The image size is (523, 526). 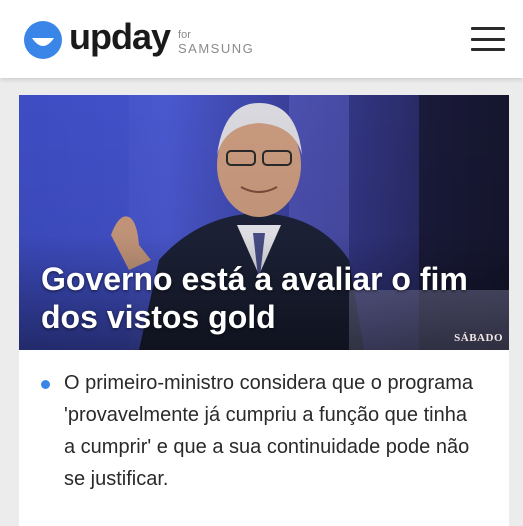 I want to click on brand-name: upday, so click(x=120, y=36).